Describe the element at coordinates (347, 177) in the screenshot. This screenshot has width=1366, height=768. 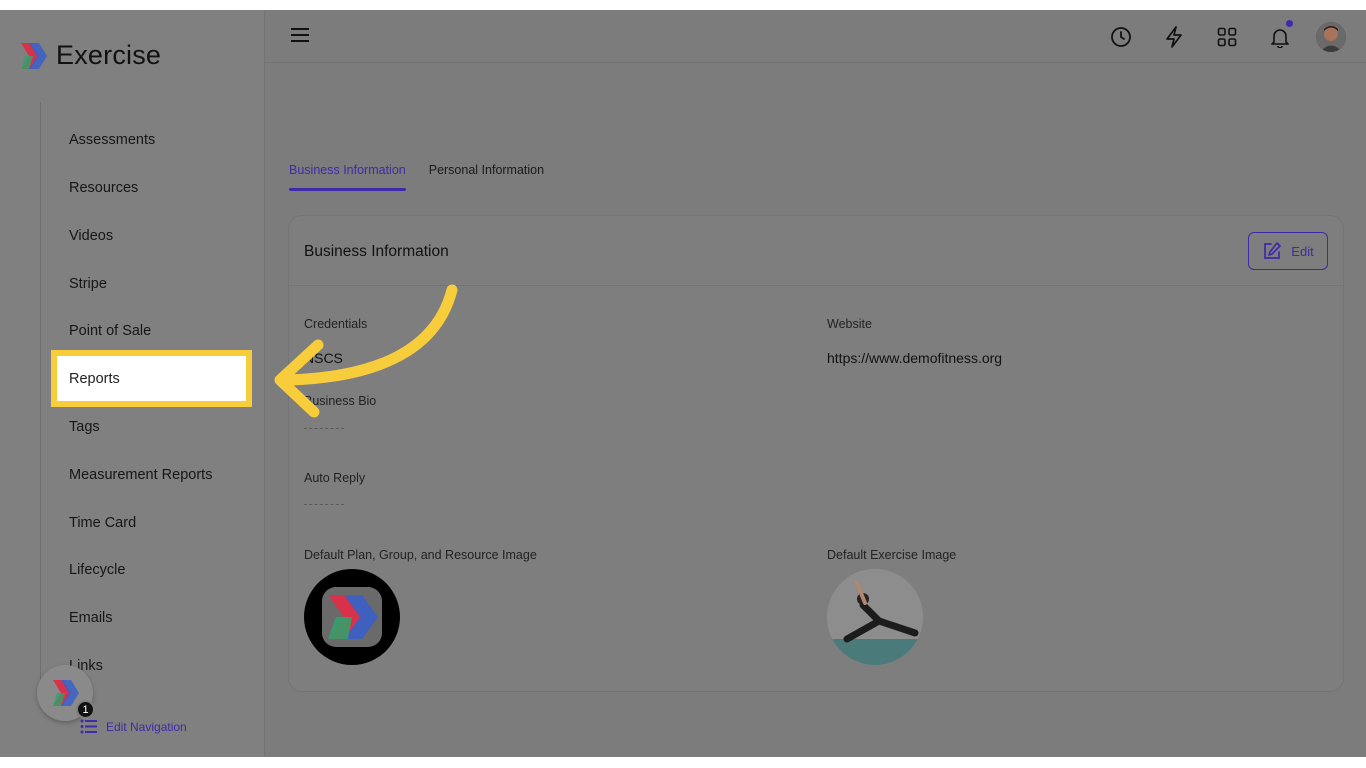
I see `tab-business-information: Business Information` at that location.